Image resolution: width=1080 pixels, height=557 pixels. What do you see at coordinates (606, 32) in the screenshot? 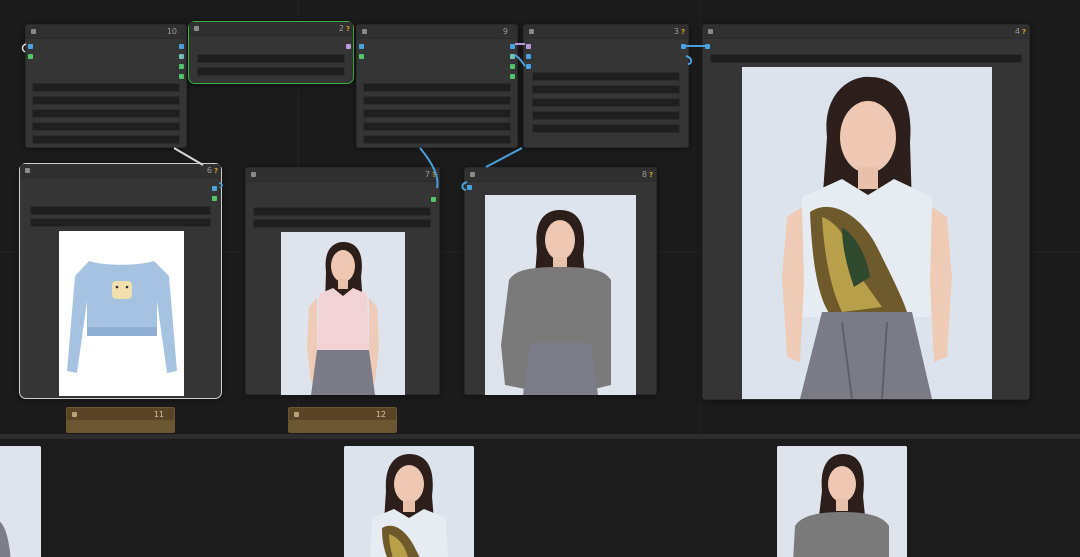
I see `node-header: 3 ?` at bounding box center [606, 32].